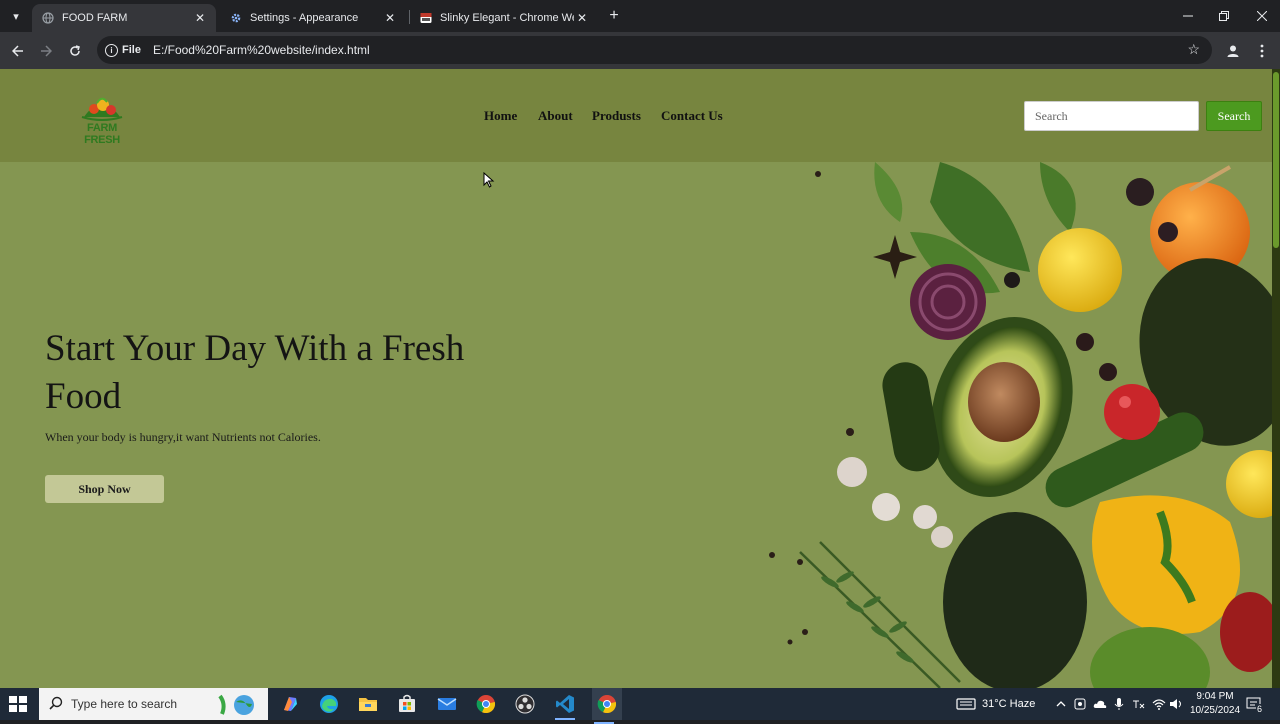 The image size is (1280, 724). What do you see at coordinates (329, 704) in the screenshot?
I see `edge-icon` at bounding box center [329, 704].